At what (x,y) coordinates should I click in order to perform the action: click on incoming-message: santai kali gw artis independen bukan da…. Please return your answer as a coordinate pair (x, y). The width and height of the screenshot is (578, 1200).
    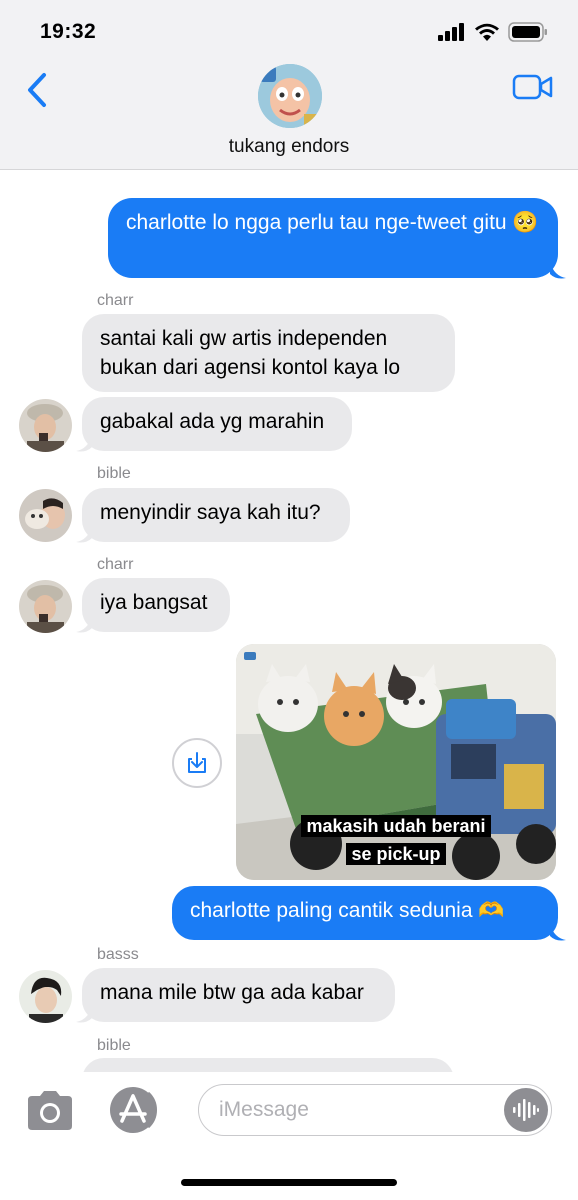
    Looking at the image, I should click on (268, 353).